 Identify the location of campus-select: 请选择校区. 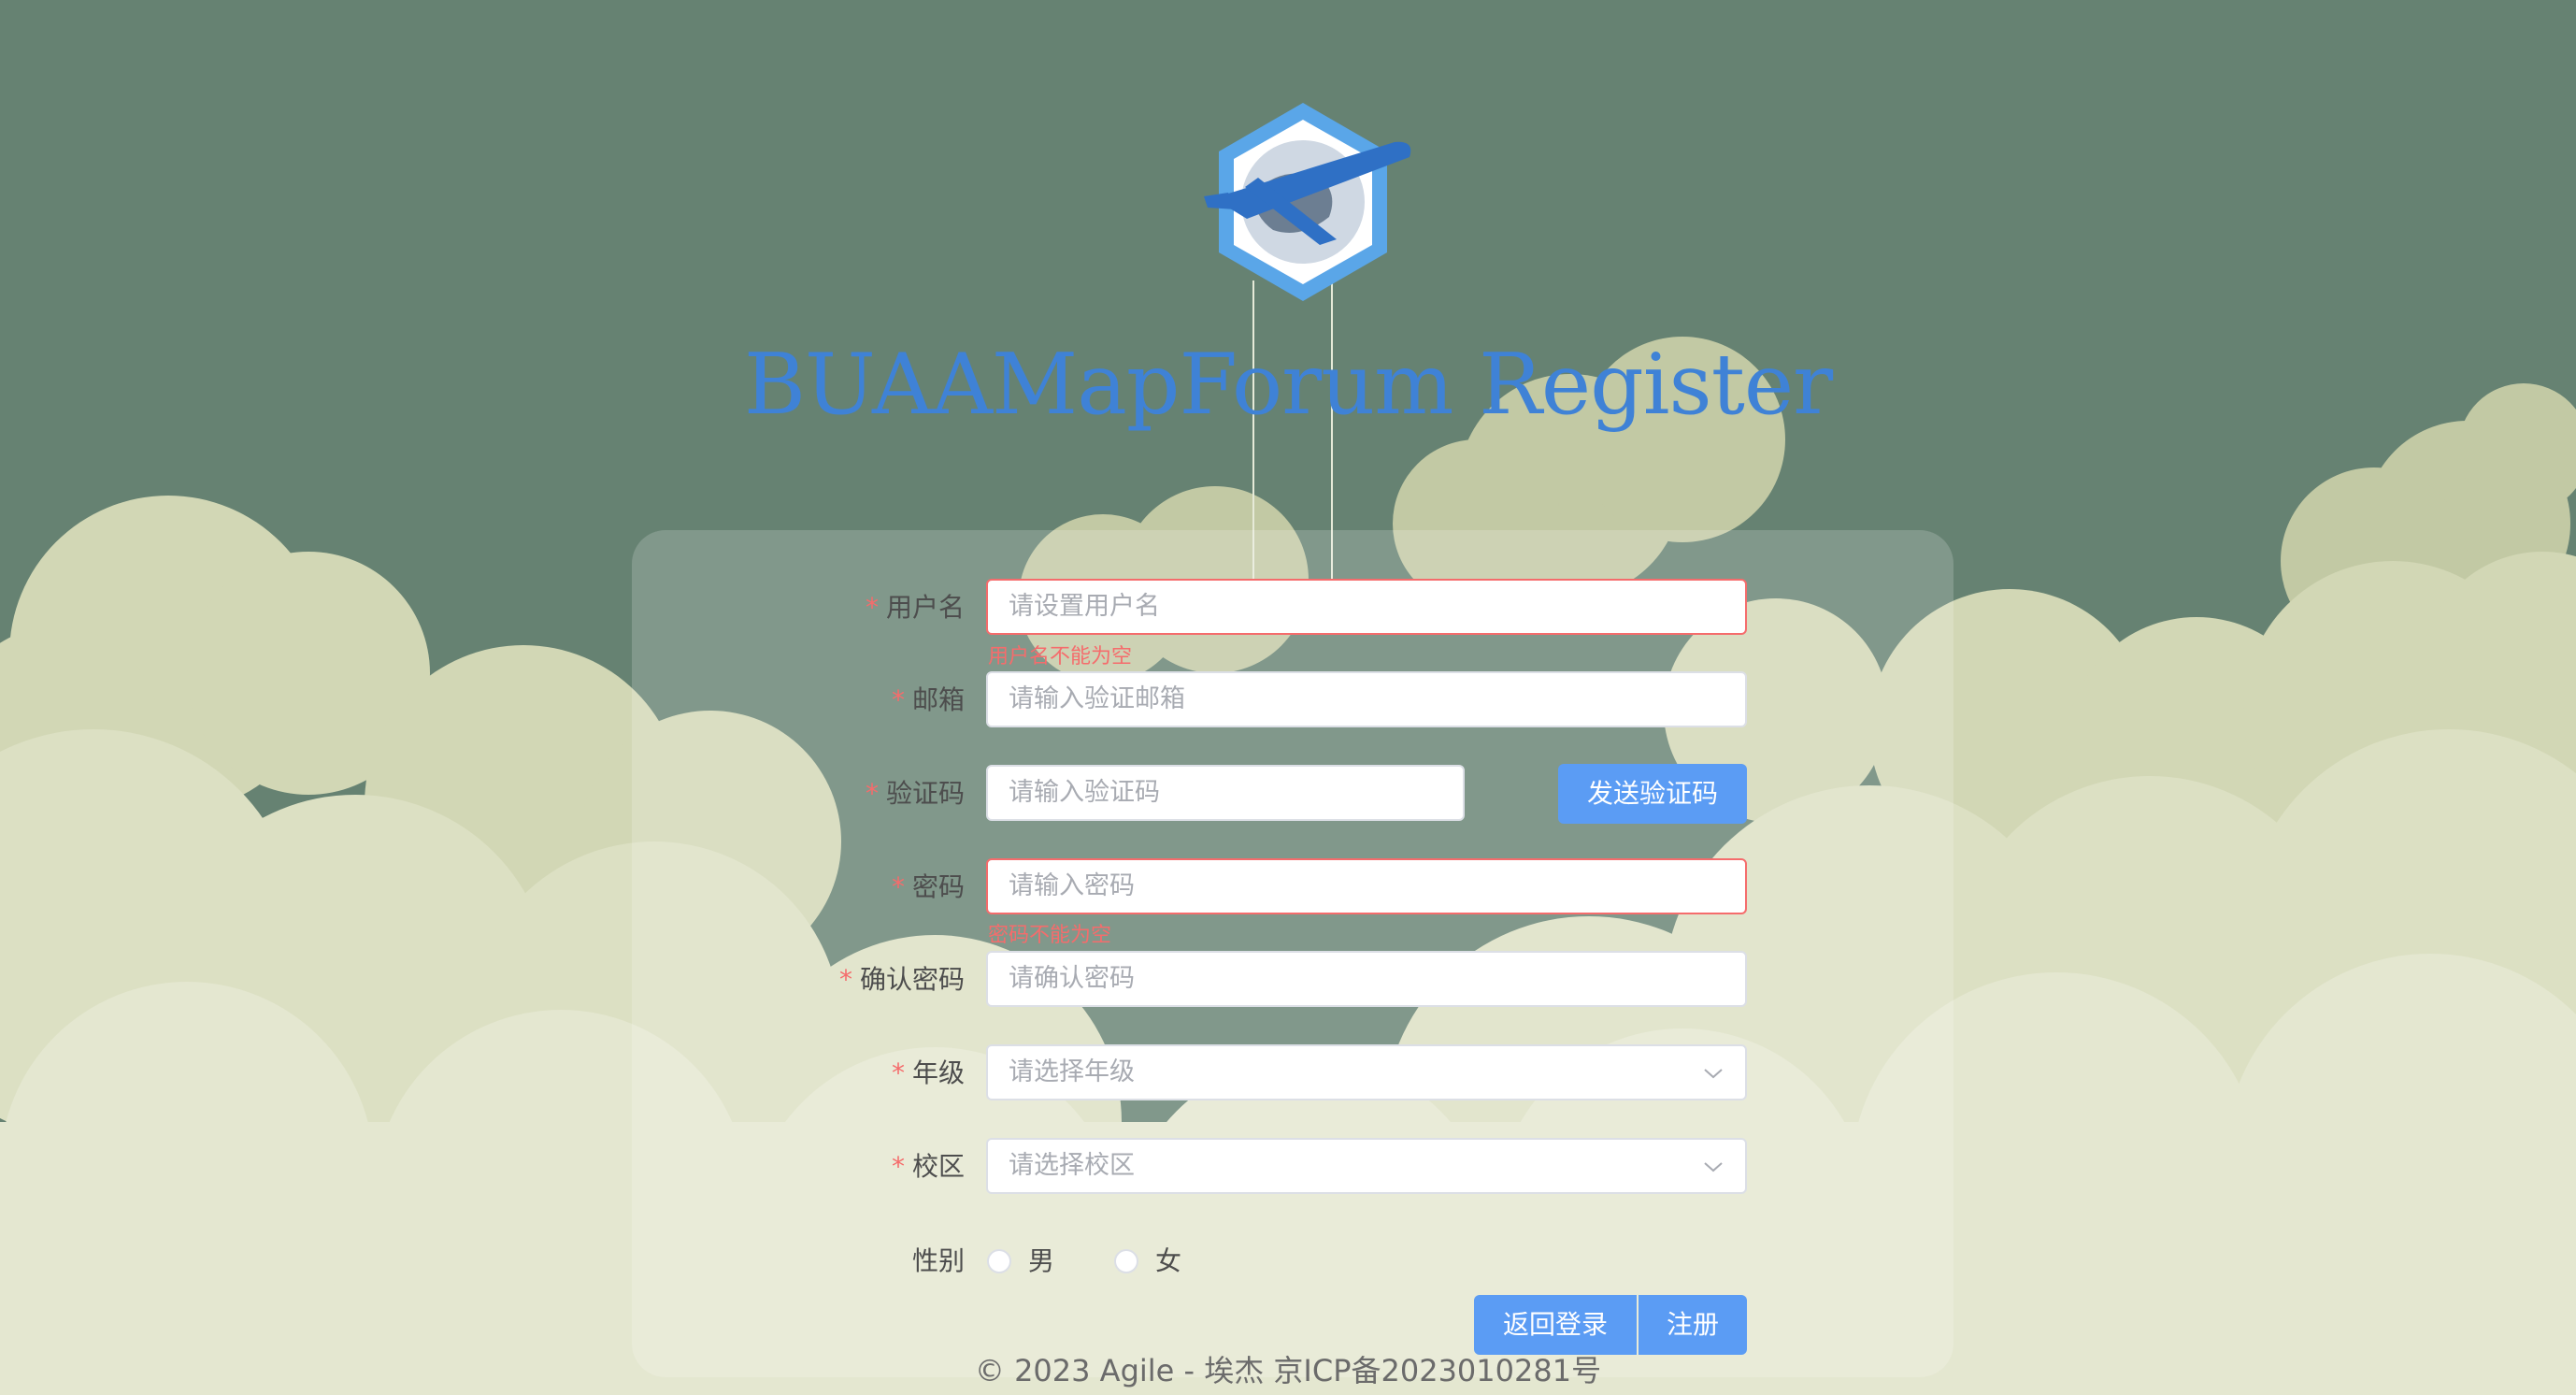
(1366, 1166).